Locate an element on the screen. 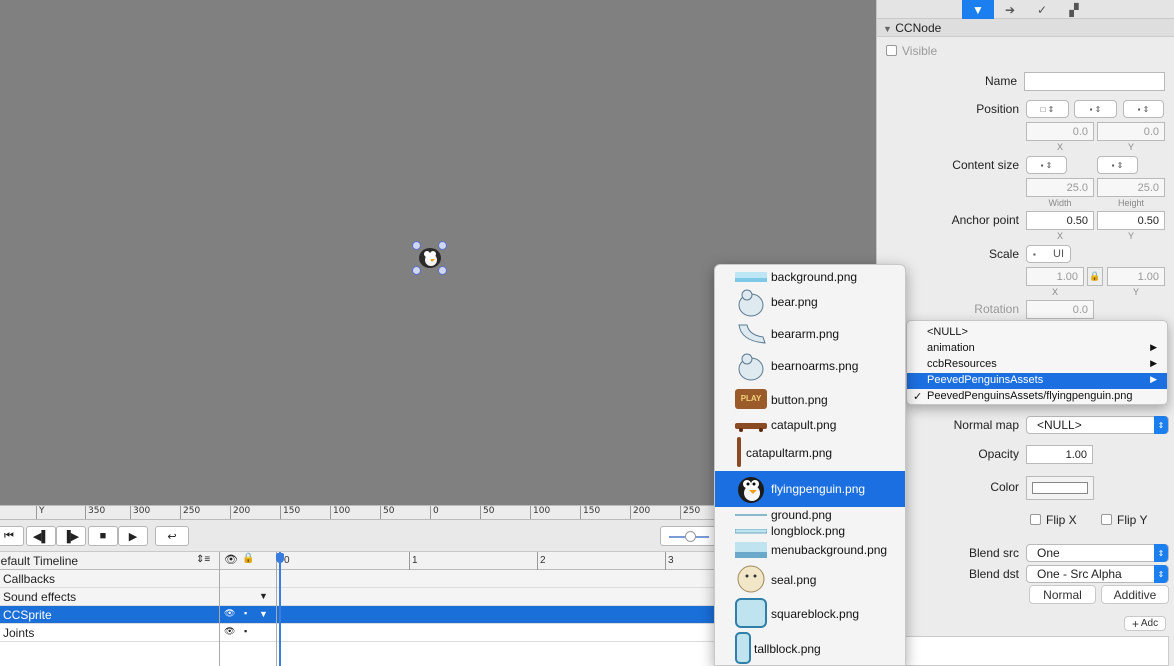 This screenshot has width=1174, height=666. flip-y-checkbox is located at coordinates (1106, 519).